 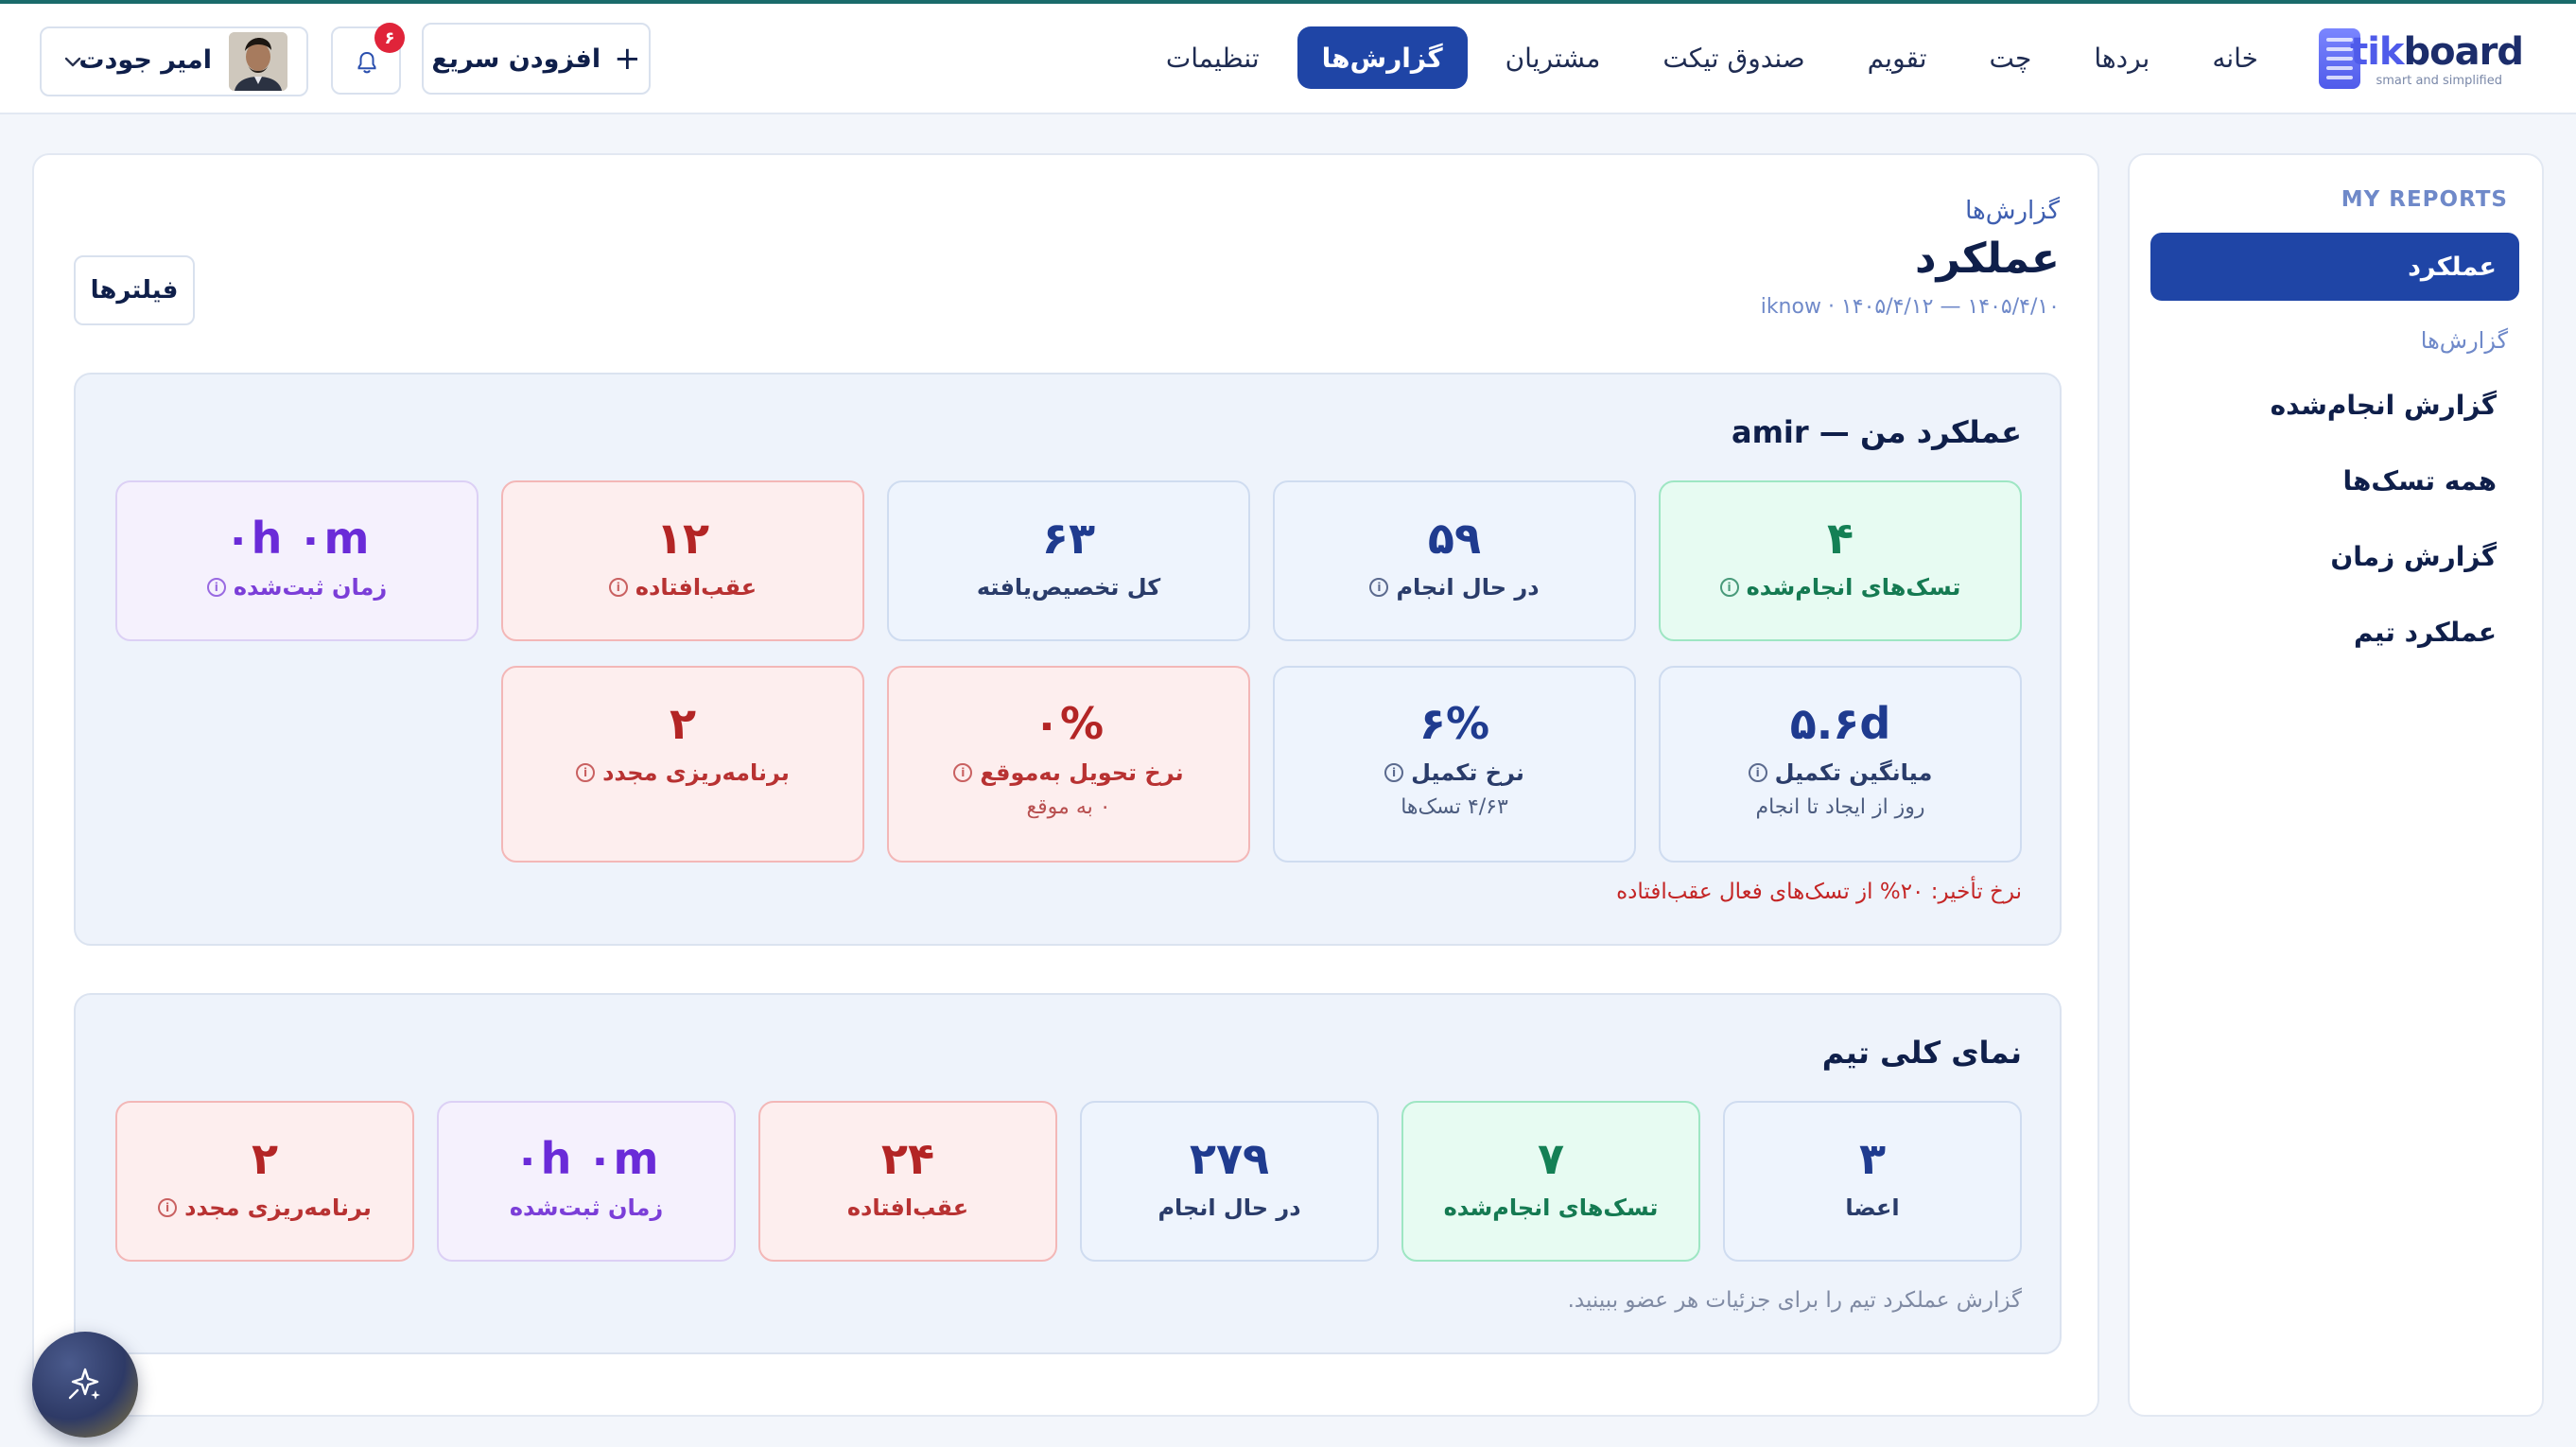 I want to click on stat-card-total-assigned: ۶۳ کل تخصیص‌یافته, so click(x=1068, y=560).